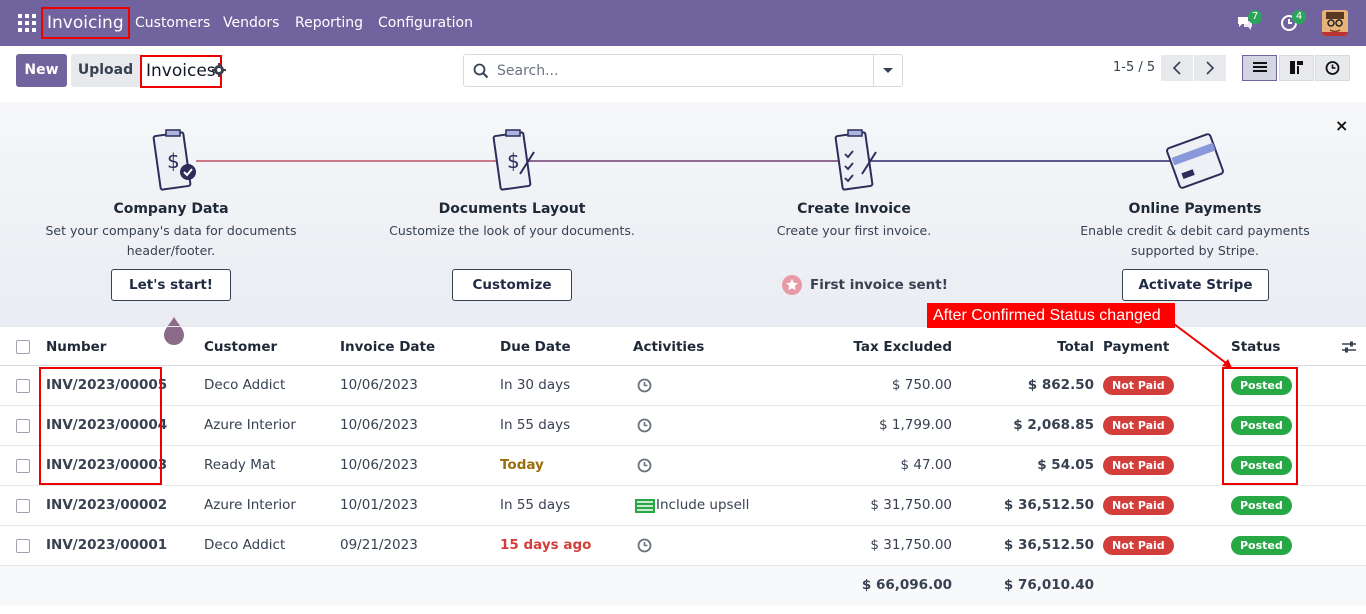 Image resolution: width=1366 pixels, height=614 pixels. Describe the element at coordinates (1134, 67) in the screenshot. I see `pager-value: 1-5 / 5` at that location.